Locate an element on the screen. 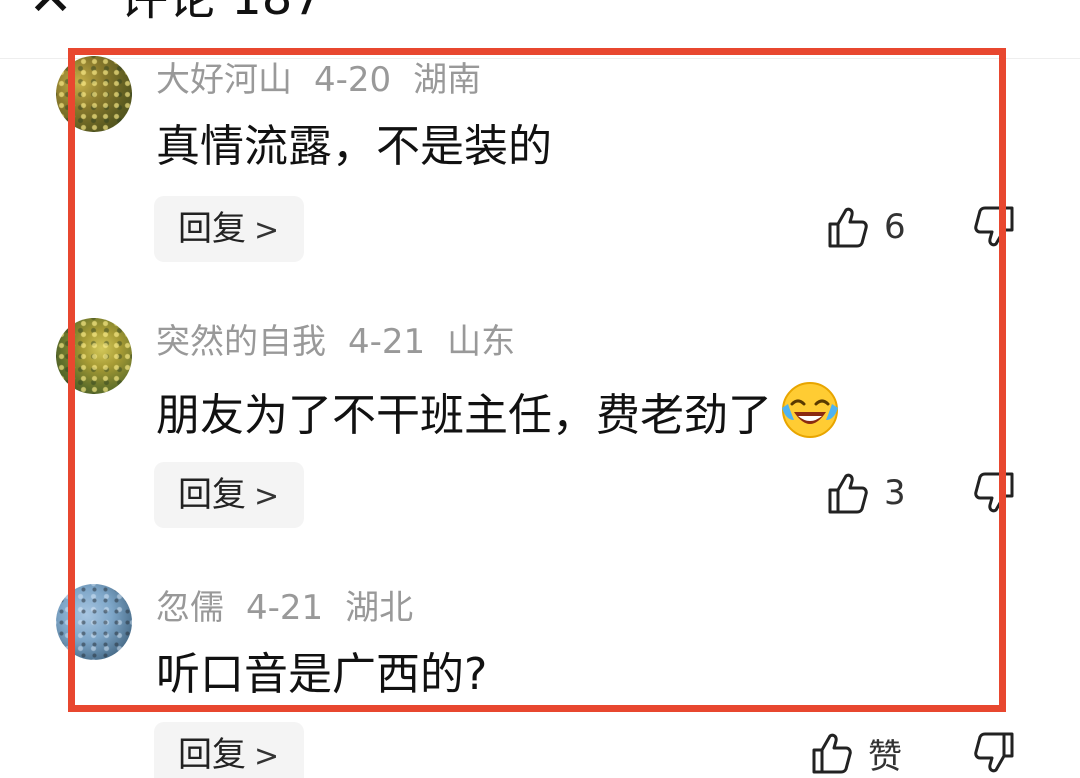  comments-title: 评论 187 is located at coordinates (221, 11).